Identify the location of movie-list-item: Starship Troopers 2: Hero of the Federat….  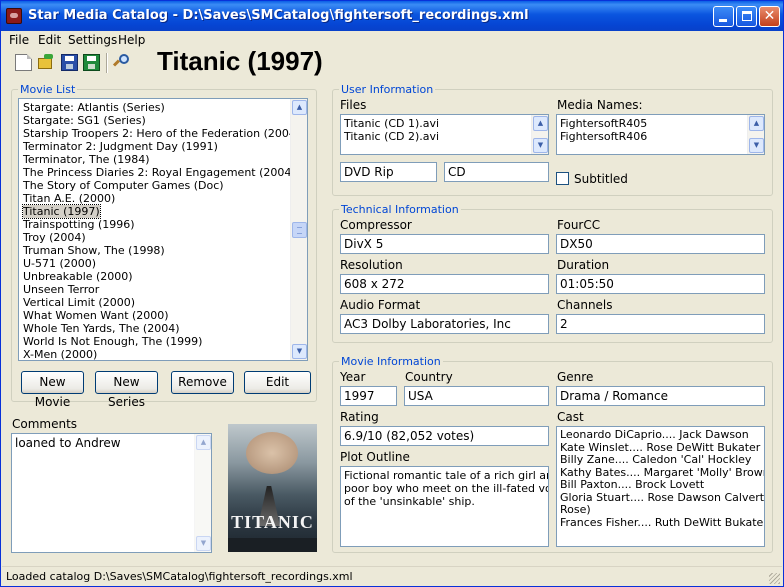
(161, 133).